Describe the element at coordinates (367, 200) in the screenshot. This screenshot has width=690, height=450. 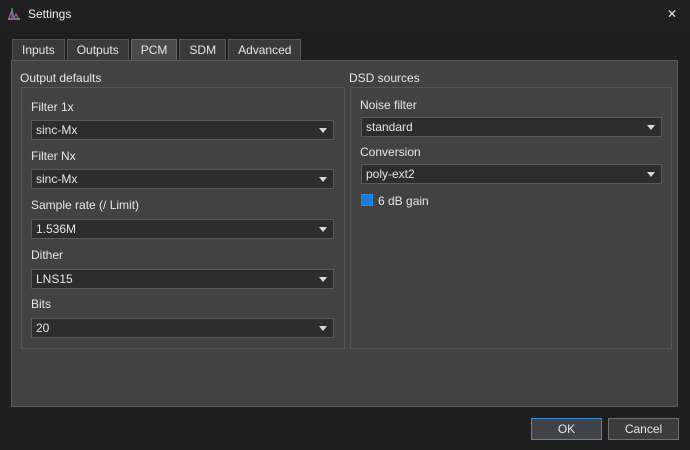
I see `6db-gain-checkbox` at that location.